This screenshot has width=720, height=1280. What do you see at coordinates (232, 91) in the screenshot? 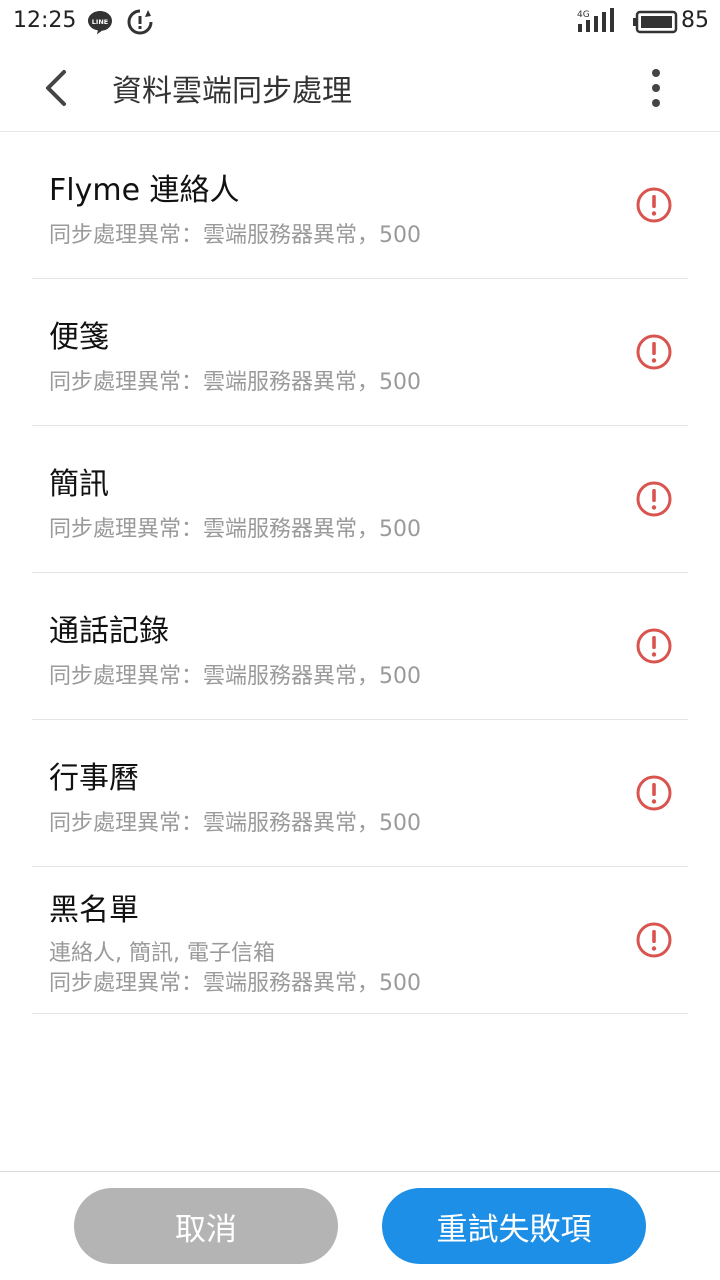
I see `page-title: 資料雲端同步處理` at bounding box center [232, 91].